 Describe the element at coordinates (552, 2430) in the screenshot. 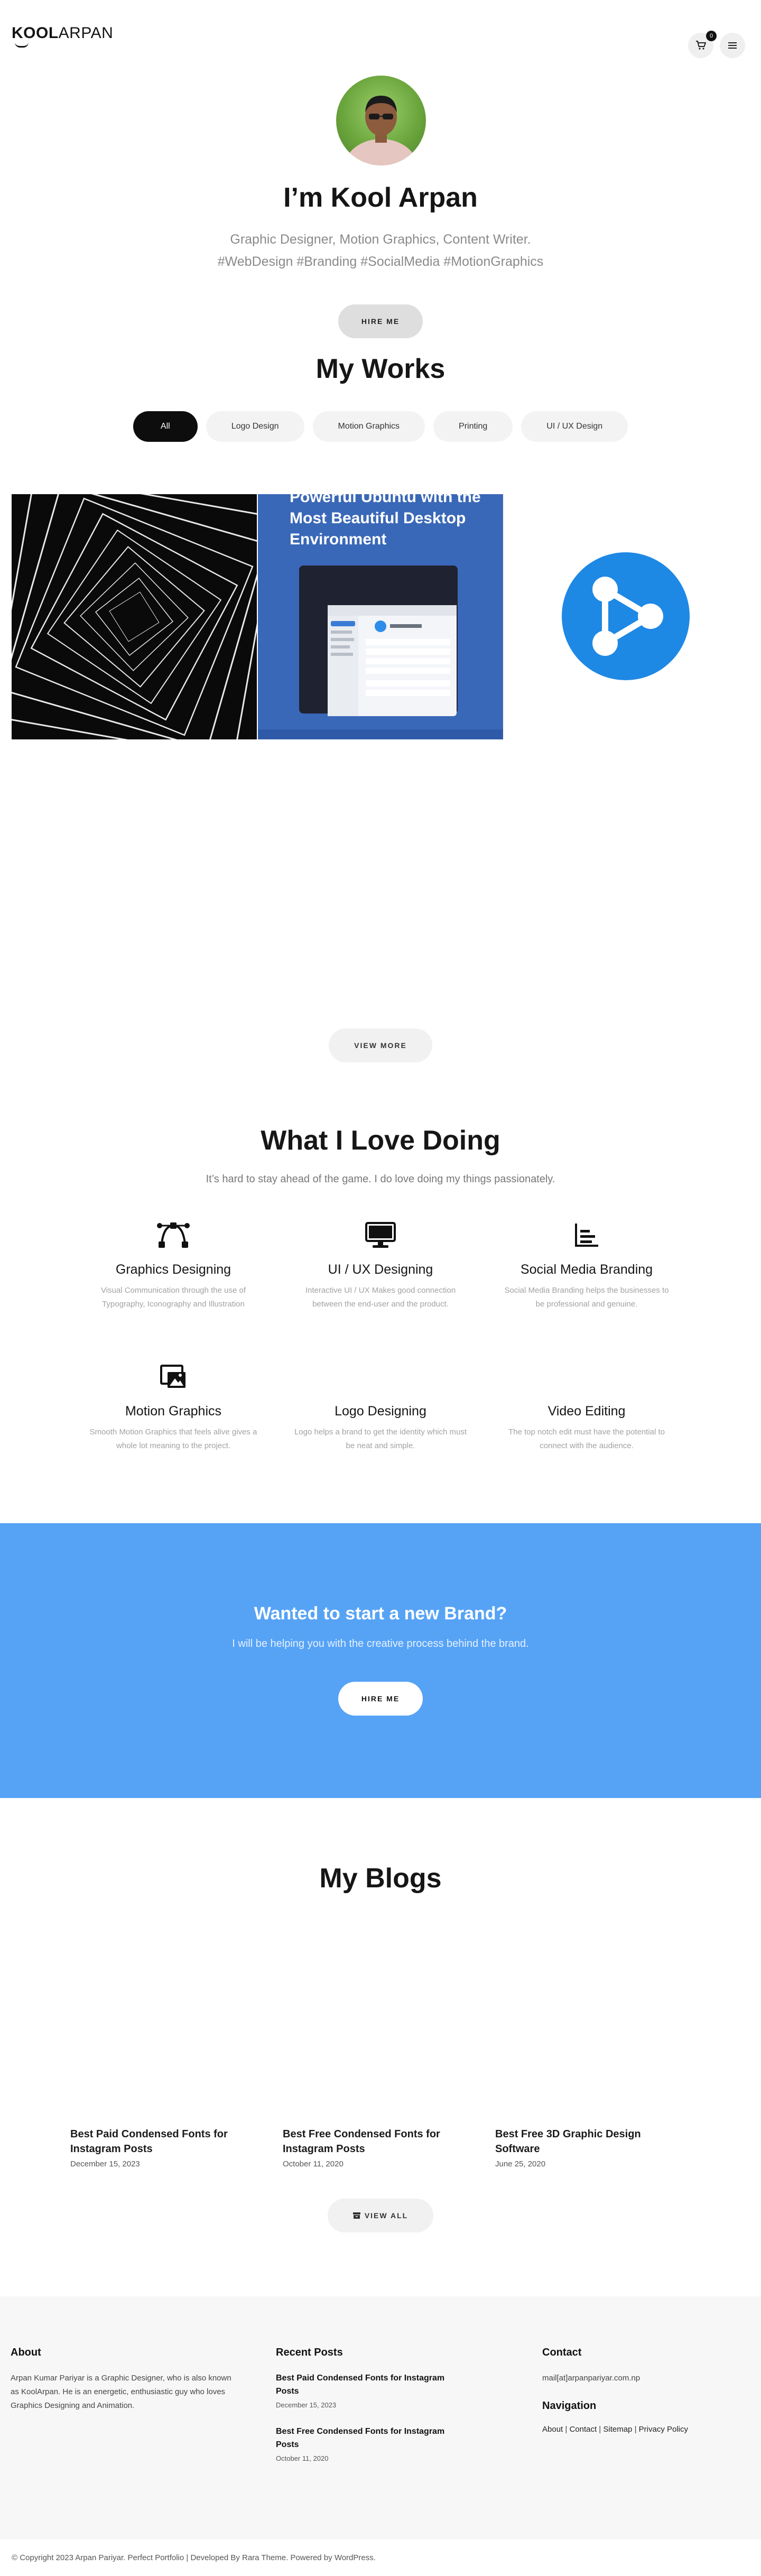

I see `footer-nav-about: About` at that location.